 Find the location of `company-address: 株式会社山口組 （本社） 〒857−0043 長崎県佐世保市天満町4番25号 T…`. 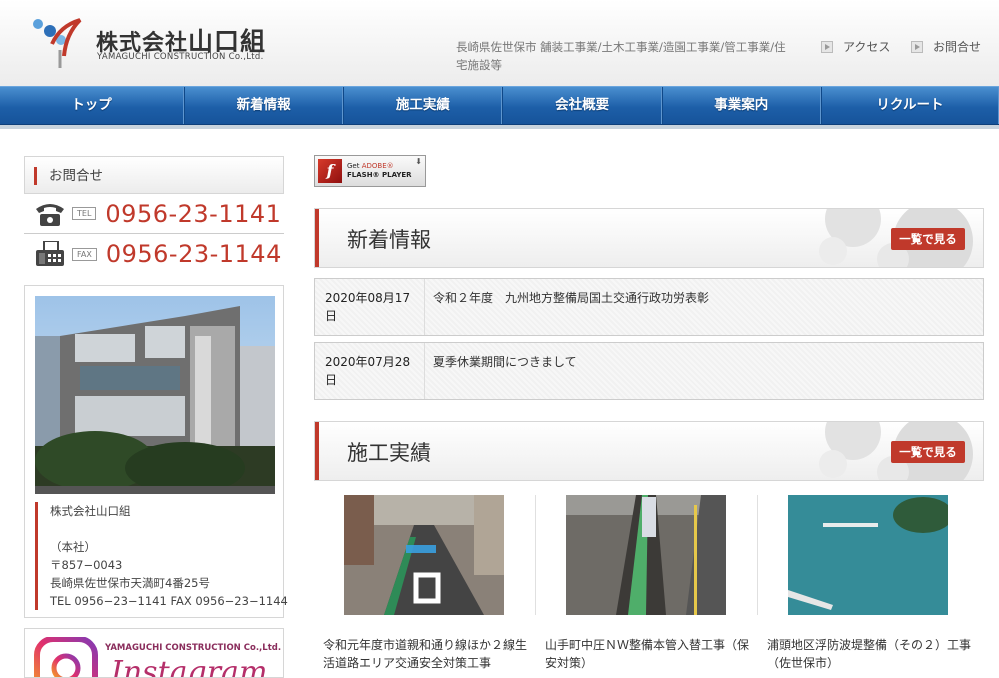

company-address: 株式会社山口組 （本社） 〒857−0043 長崎県佐世保市天満町4番25号 T… is located at coordinates (161, 556).